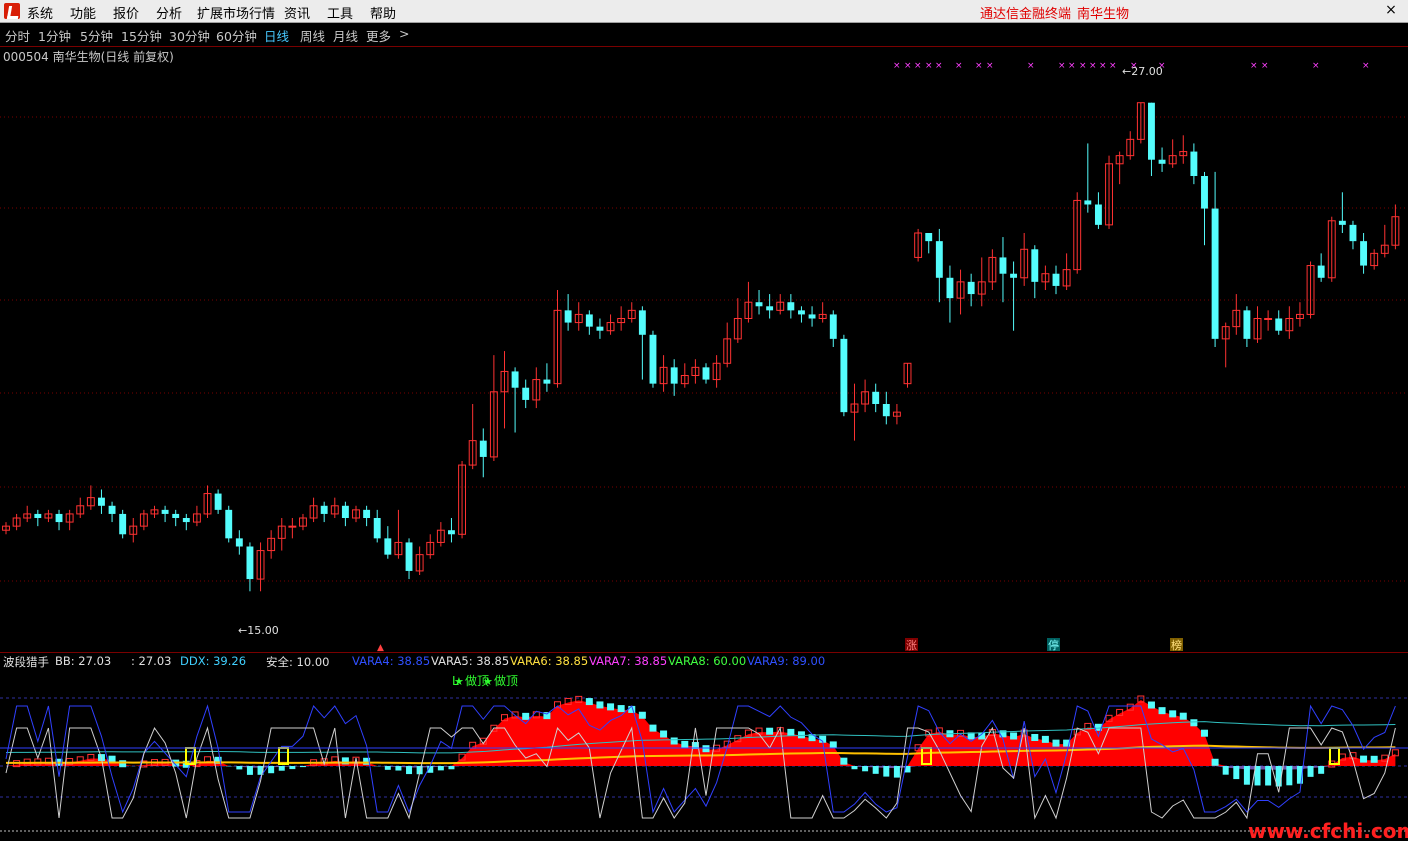  Describe the element at coordinates (704, 652) in the screenshot. I see `indicator-top-border` at that location.